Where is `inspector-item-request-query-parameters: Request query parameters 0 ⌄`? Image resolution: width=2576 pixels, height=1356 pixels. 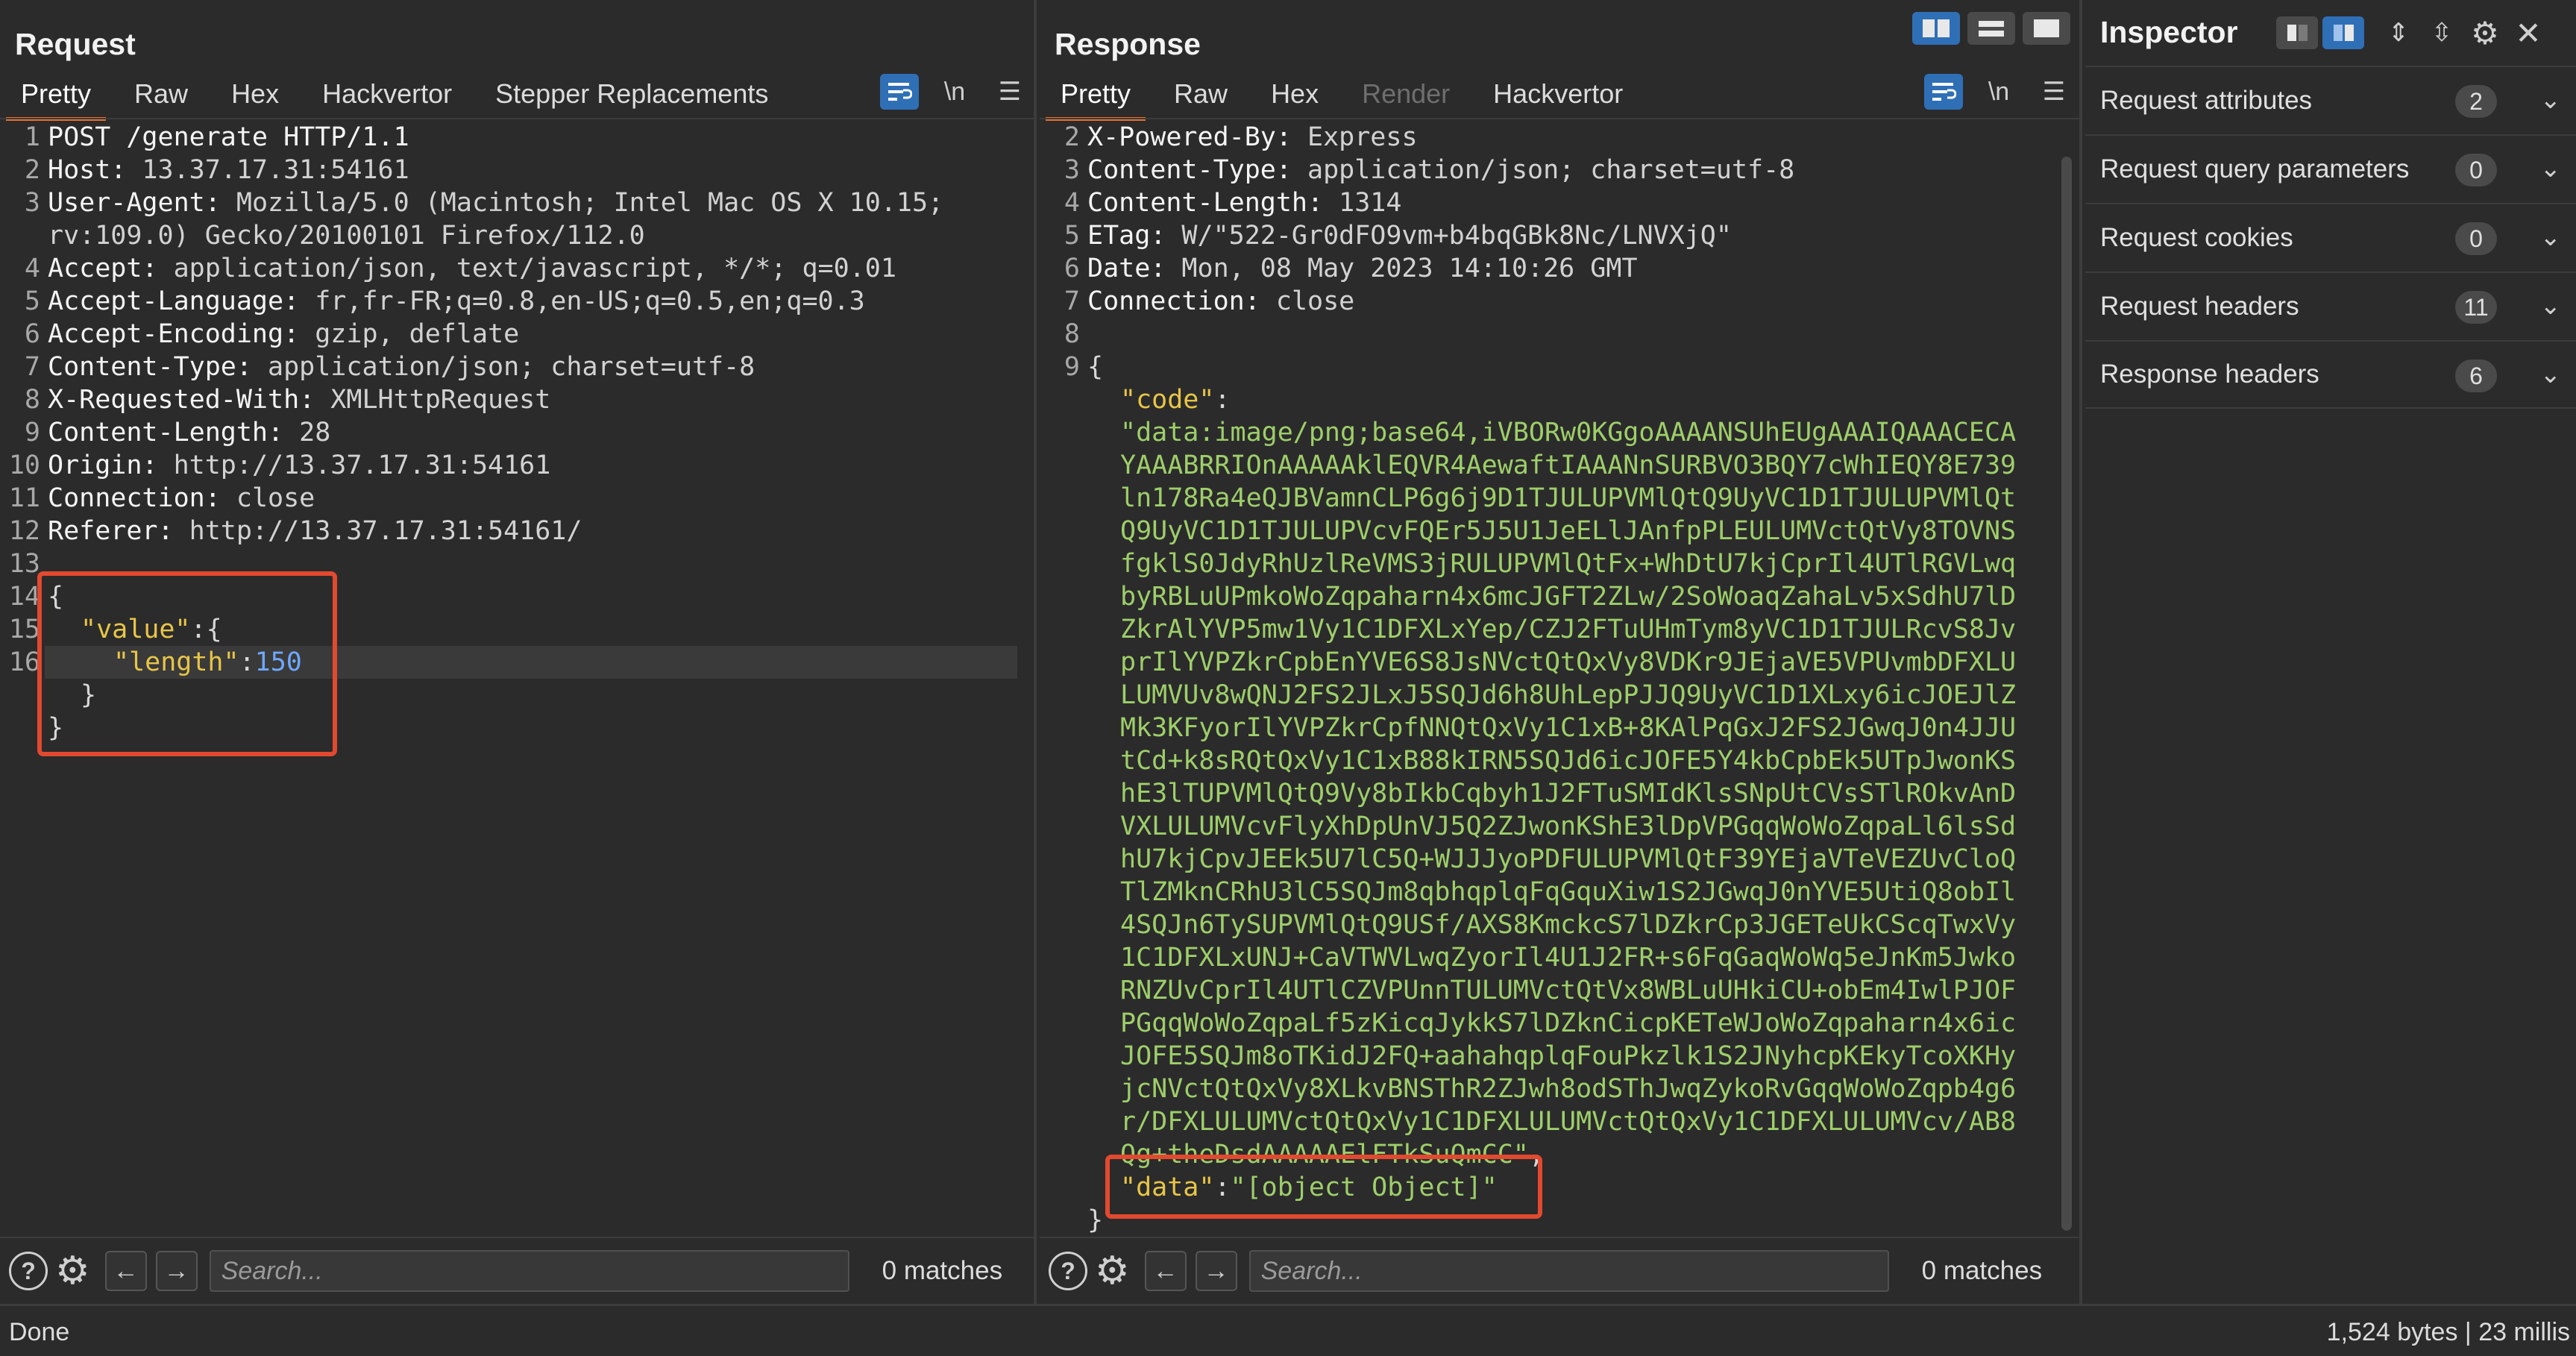
inspector-item-request-query-parameters: Request query parameters 0 ⌄ is located at coordinates (2331, 168).